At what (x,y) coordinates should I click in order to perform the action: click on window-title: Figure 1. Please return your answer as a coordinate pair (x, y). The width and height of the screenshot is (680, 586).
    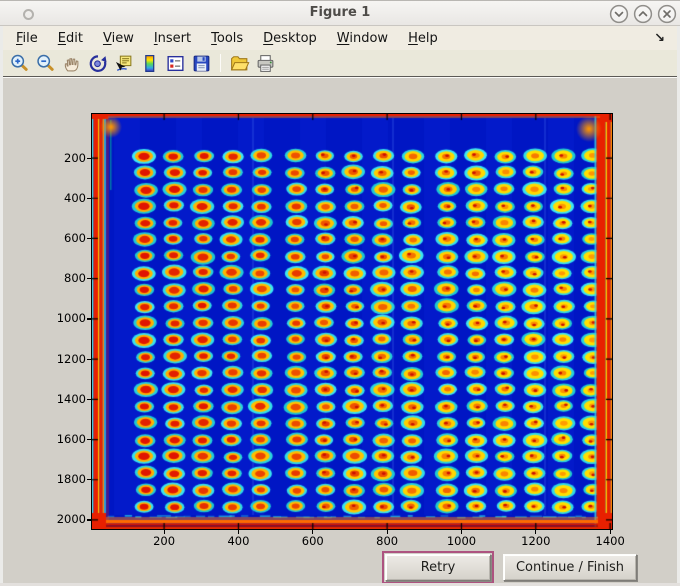
    Looking at the image, I should click on (340, 12).